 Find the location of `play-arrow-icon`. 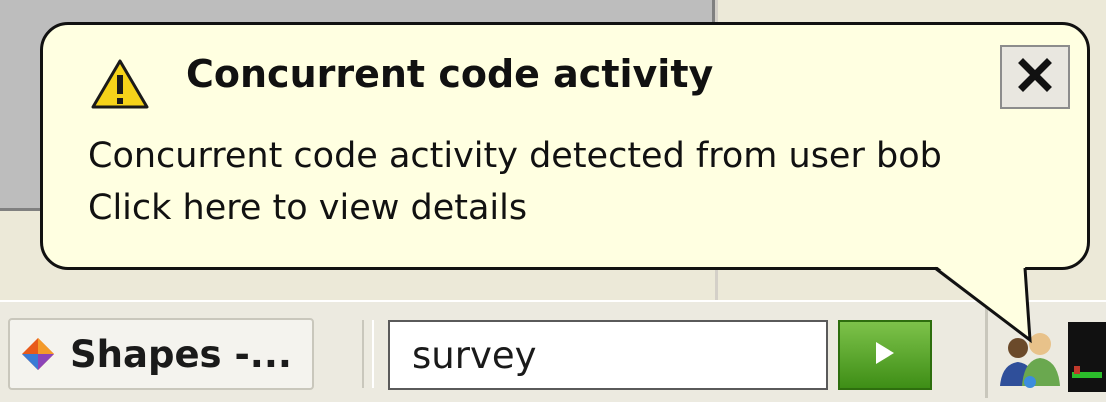

play-arrow-icon is located at coordinates (885, 355).